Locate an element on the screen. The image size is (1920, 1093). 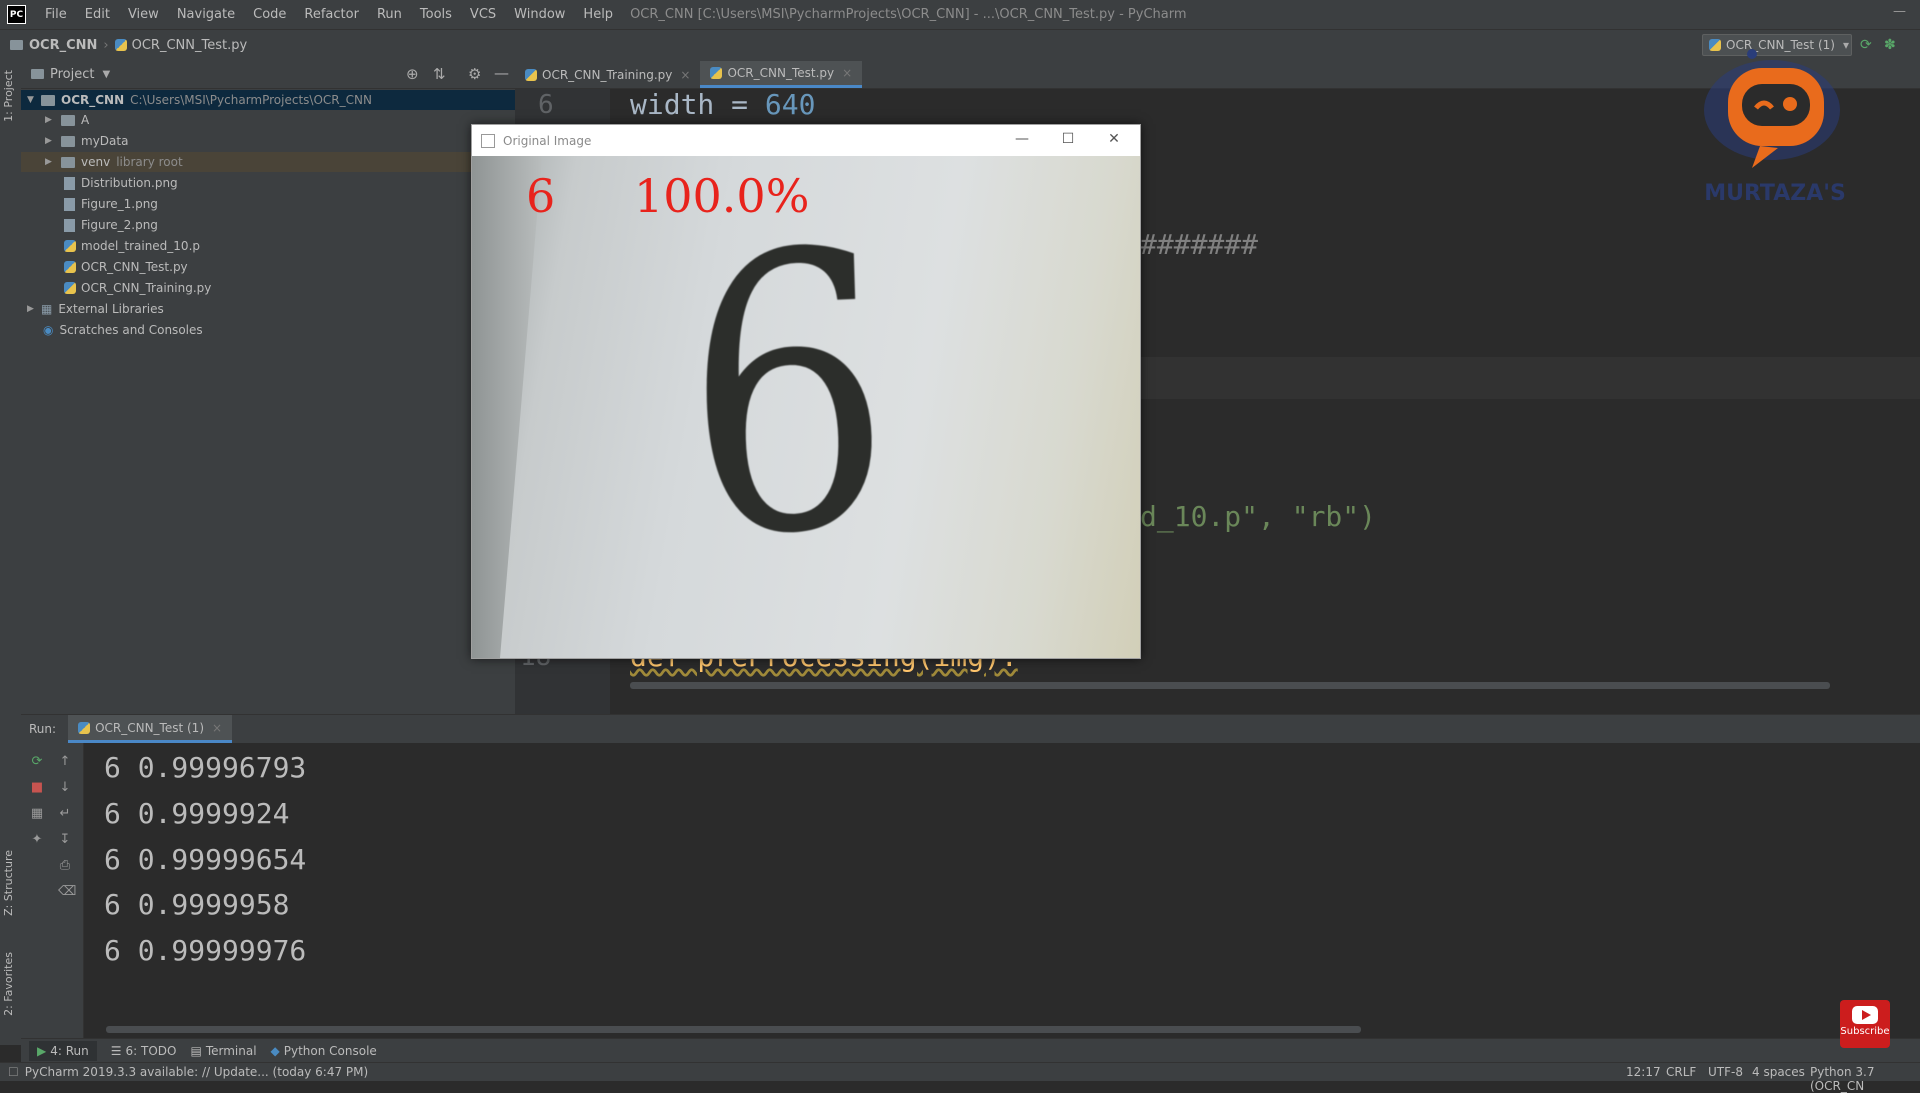
menu-view: View is located at coordinates (143, 14).